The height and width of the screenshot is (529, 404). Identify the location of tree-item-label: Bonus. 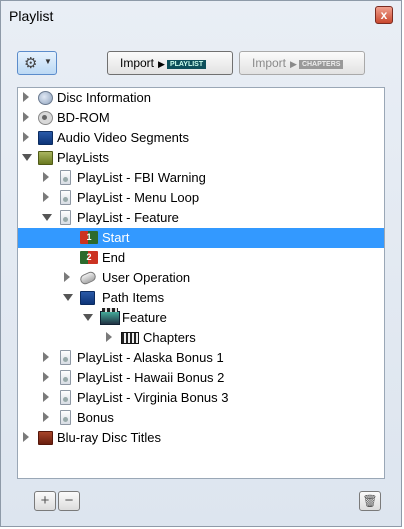
(95, 417).